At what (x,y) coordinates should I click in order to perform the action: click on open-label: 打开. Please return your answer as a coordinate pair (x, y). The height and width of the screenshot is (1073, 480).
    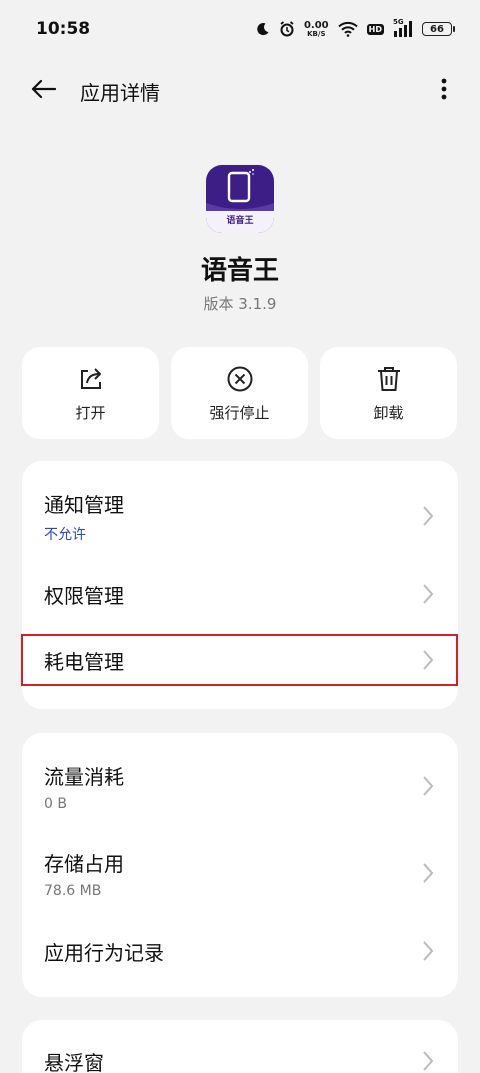
    Looking at the image, I should click on (90, 412).